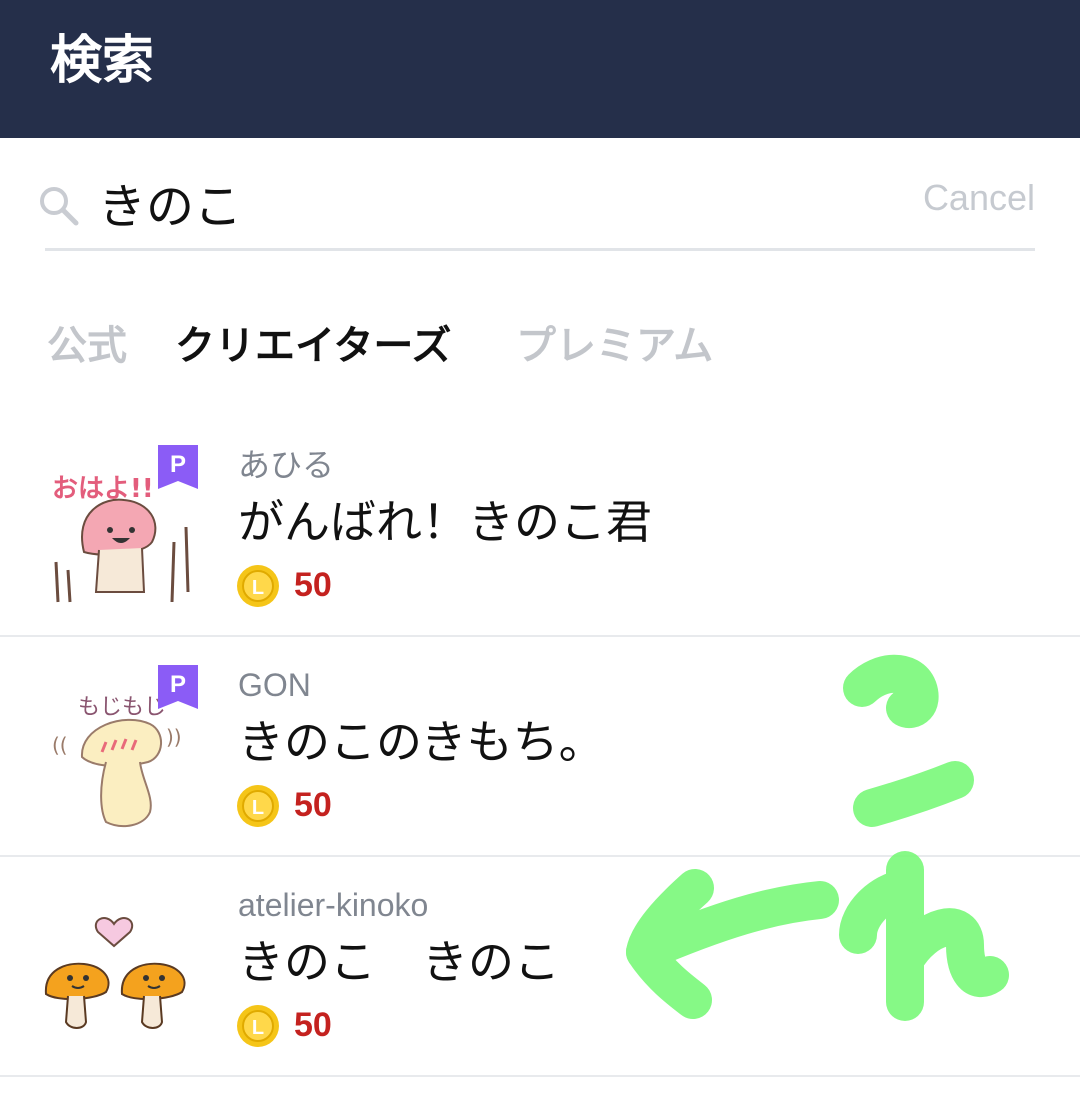  What do you see at coordinates (448, 202) in the screenshot?
I see `search-input` at bounding box center [448, 202].